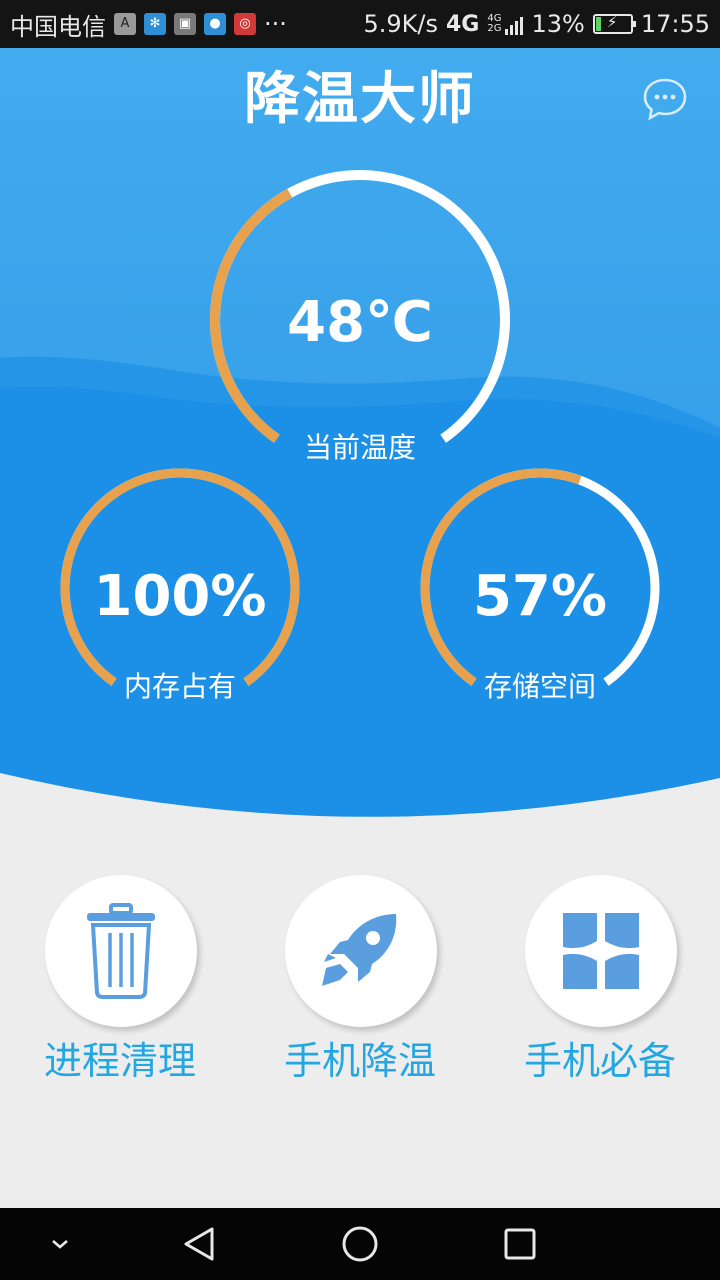 This screenshot has width=720, height=1280. I want to click on home-circle-icon, so click(360, 1244).